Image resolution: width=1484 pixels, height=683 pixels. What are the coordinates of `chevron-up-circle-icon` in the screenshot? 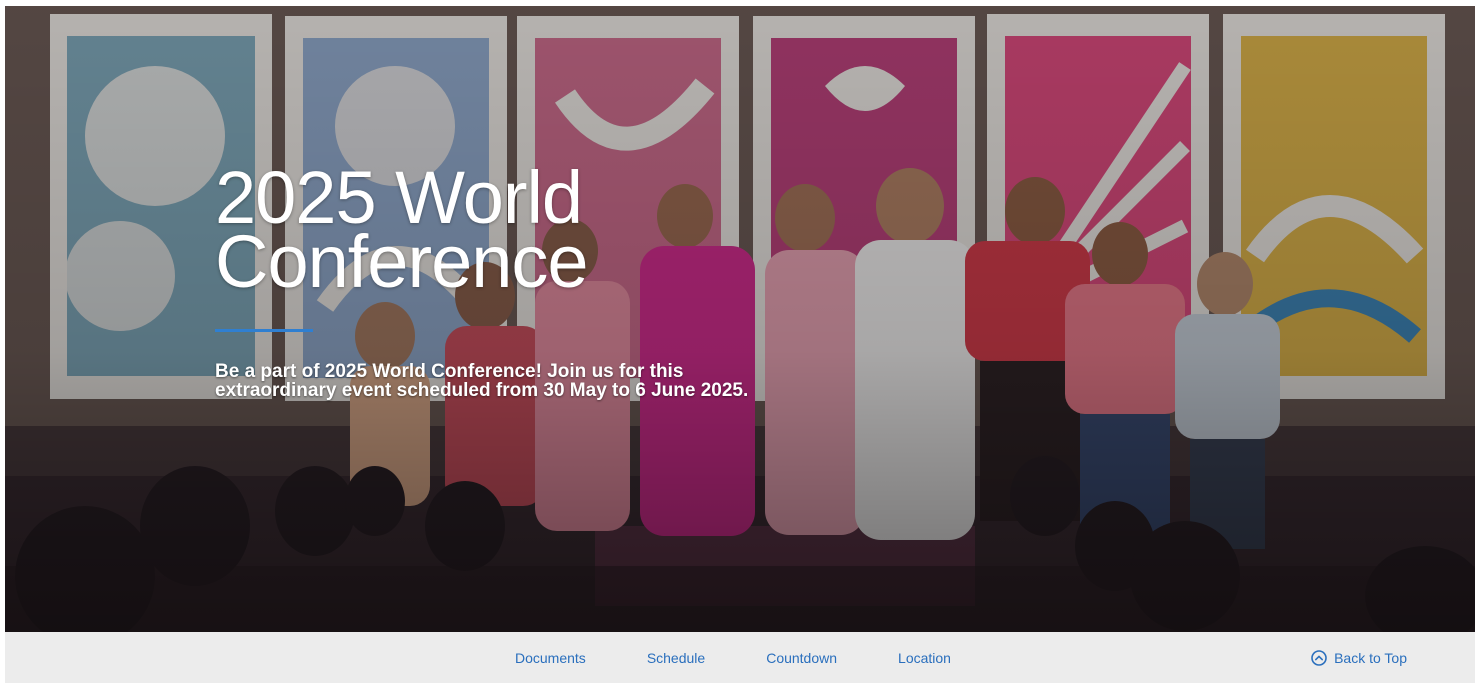 It's located at (1319, 657).